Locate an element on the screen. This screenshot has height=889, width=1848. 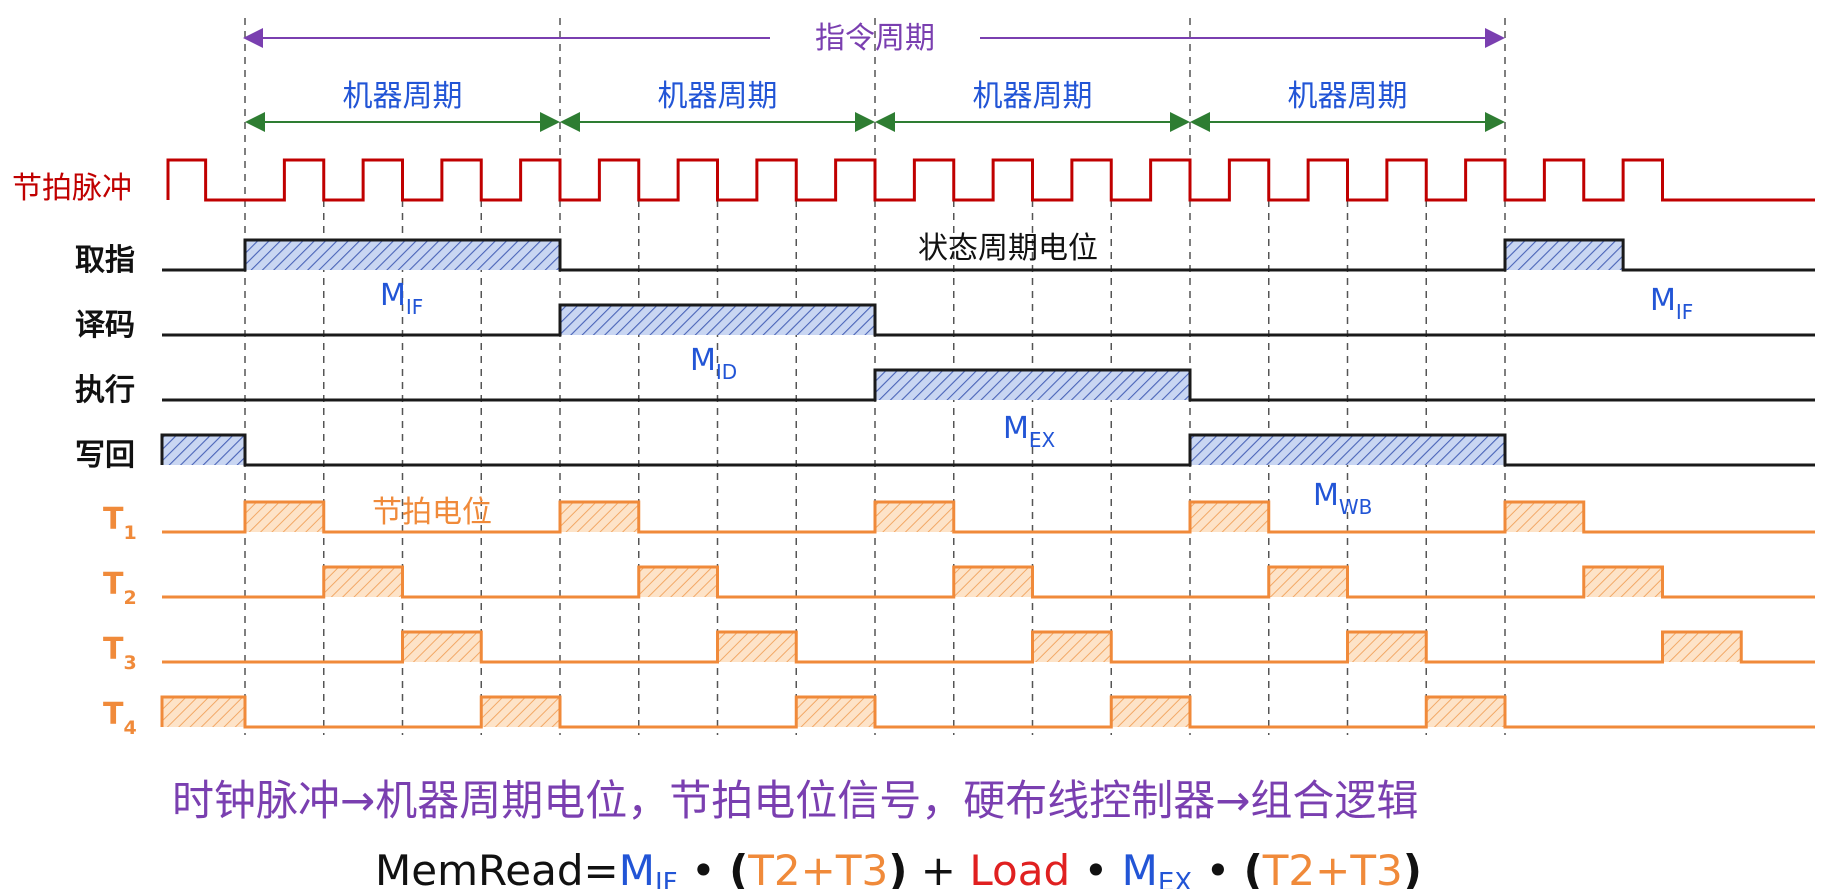
state-signal-wave is located at coordinates (987, 450).